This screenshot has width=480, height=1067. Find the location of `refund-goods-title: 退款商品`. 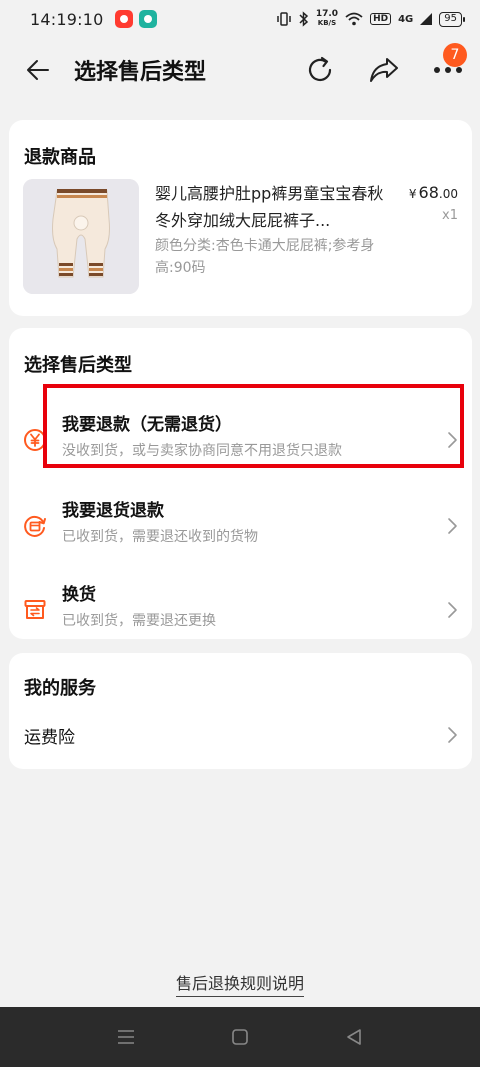

refund-goods-title: 退款商品 is located at coordinates (60, 157).